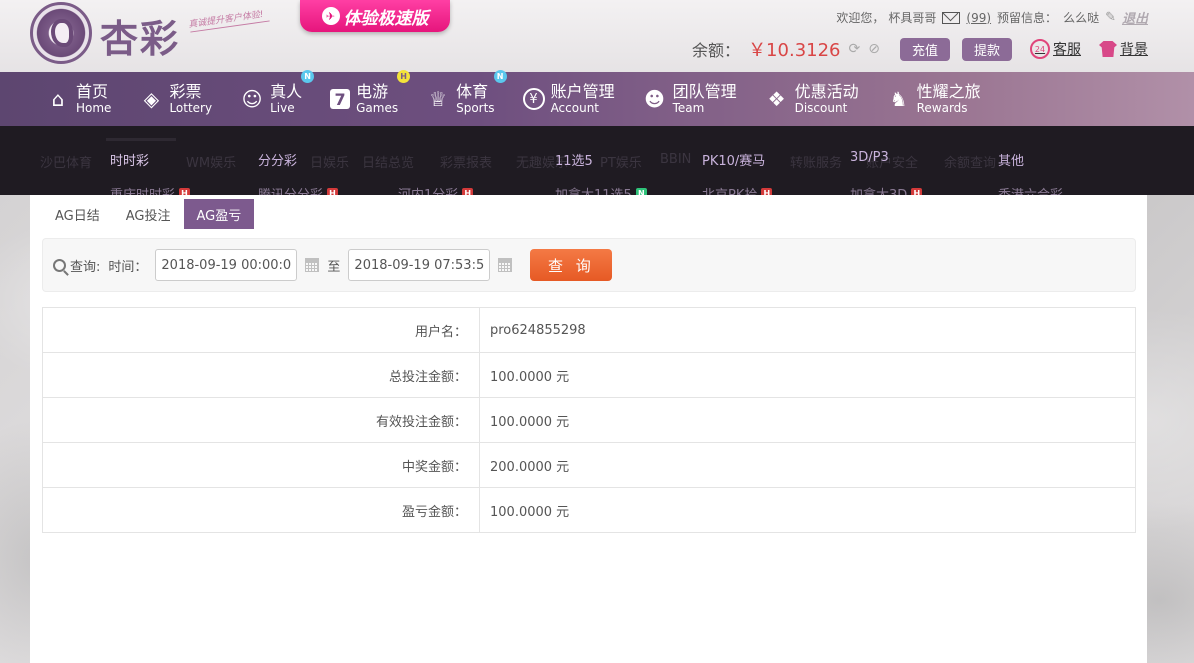  I want to click on end-time-input, so click(419, 265).